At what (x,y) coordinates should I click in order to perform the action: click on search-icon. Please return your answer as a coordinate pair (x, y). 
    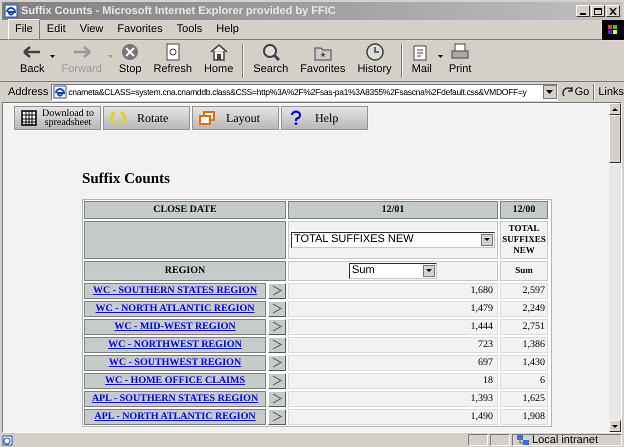
    Looking at the image, I should click on (270, 52).